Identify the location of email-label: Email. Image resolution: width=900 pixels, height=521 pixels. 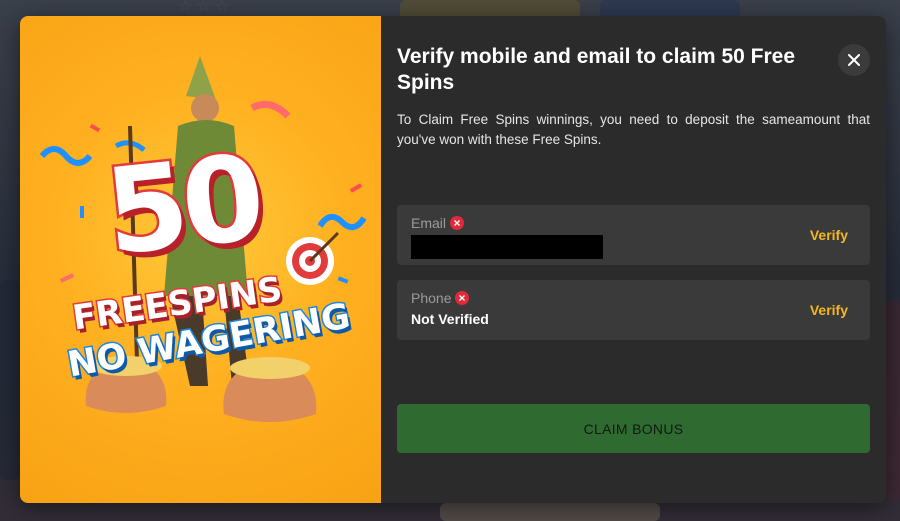
(429, 223).